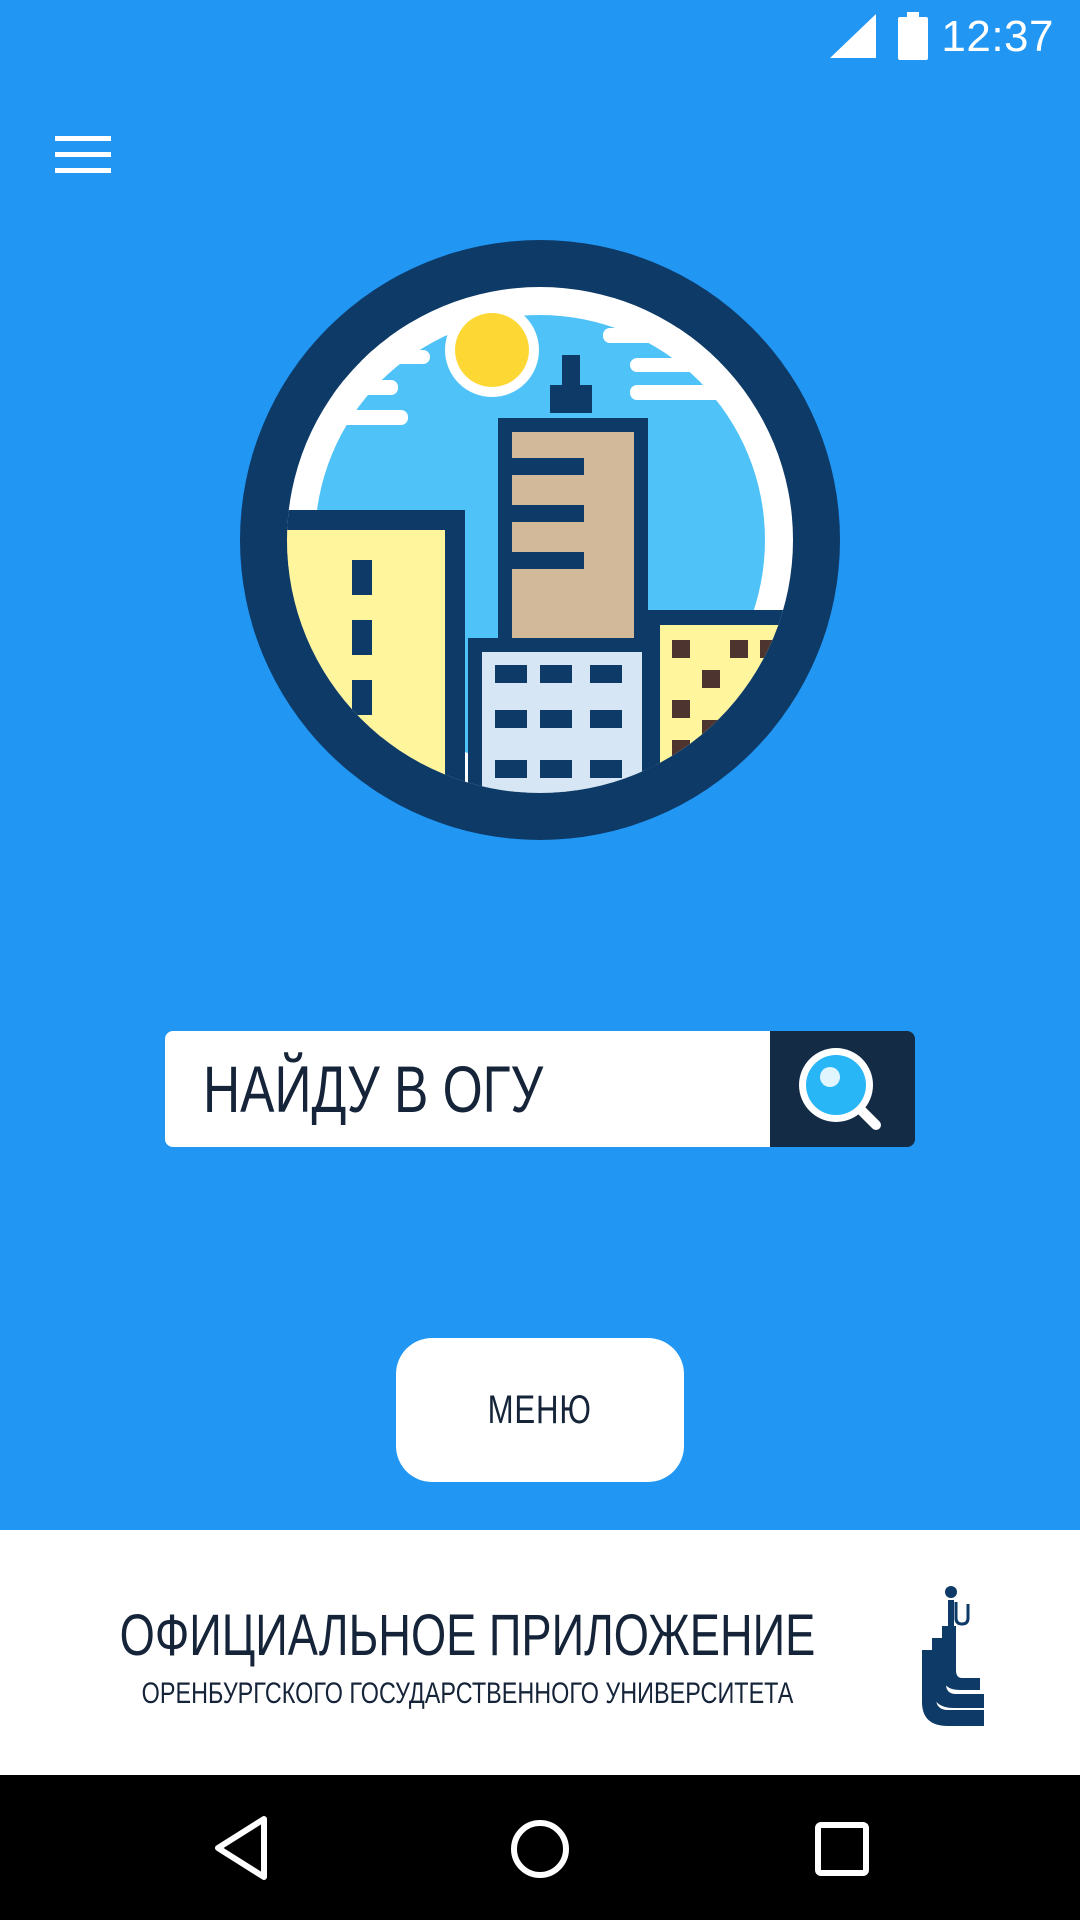 The height and width of the screenshot is (1920, 1080). I want to click on search-icon, so click(840, 1089).